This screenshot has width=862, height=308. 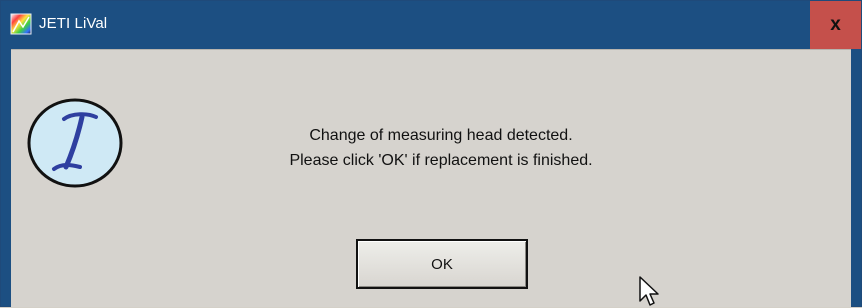 What do you see at coordinates (442, 264) in the screenshot?
I see `ok-button: OK` at bounding box center [442, 264].